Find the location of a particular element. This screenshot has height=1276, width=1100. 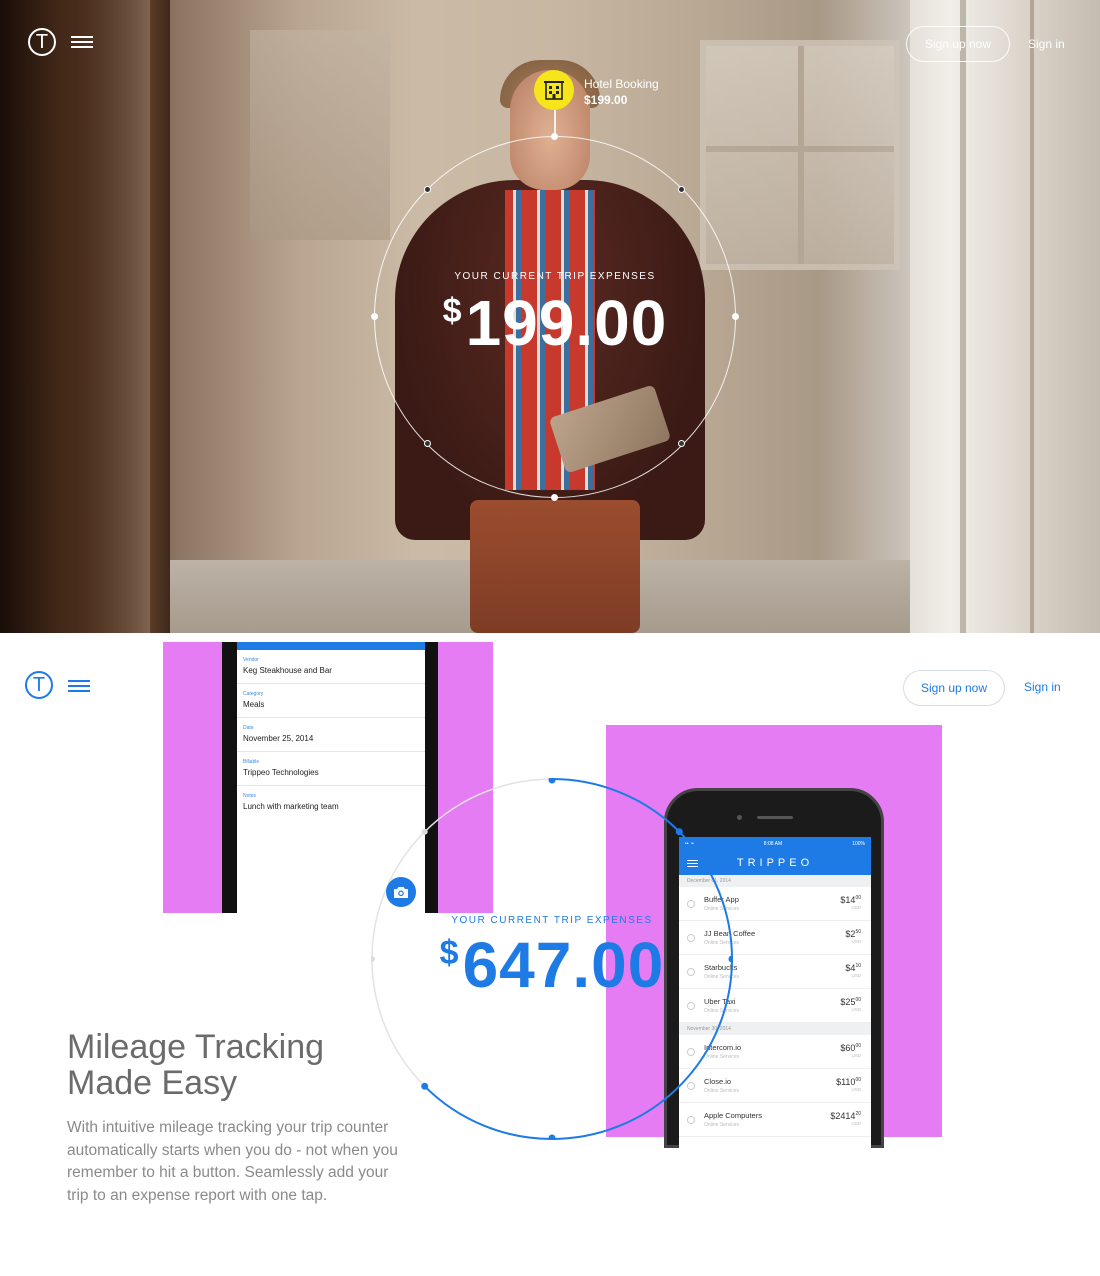

expense-amount: $2500 USD is located at coordinates (850, 1004).